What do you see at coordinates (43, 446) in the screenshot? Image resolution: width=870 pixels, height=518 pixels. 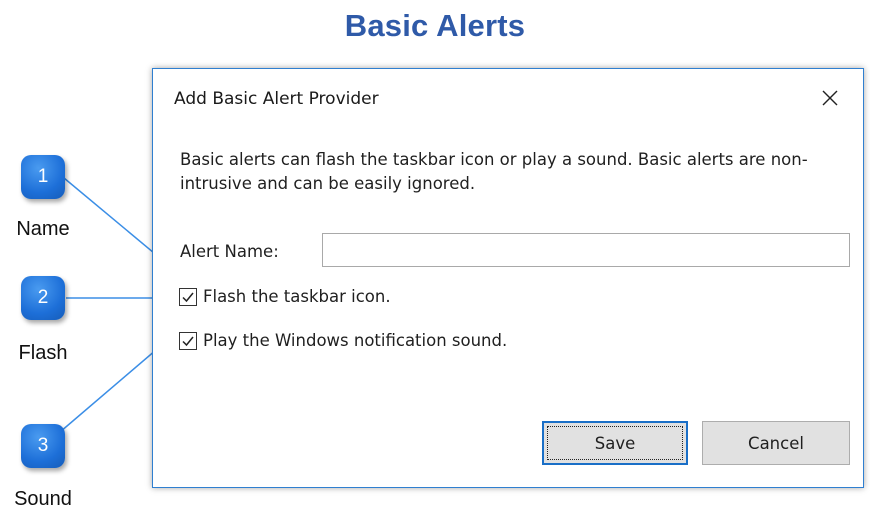 I see `callout-badge-3: 3` at bounding box center [43, 446].